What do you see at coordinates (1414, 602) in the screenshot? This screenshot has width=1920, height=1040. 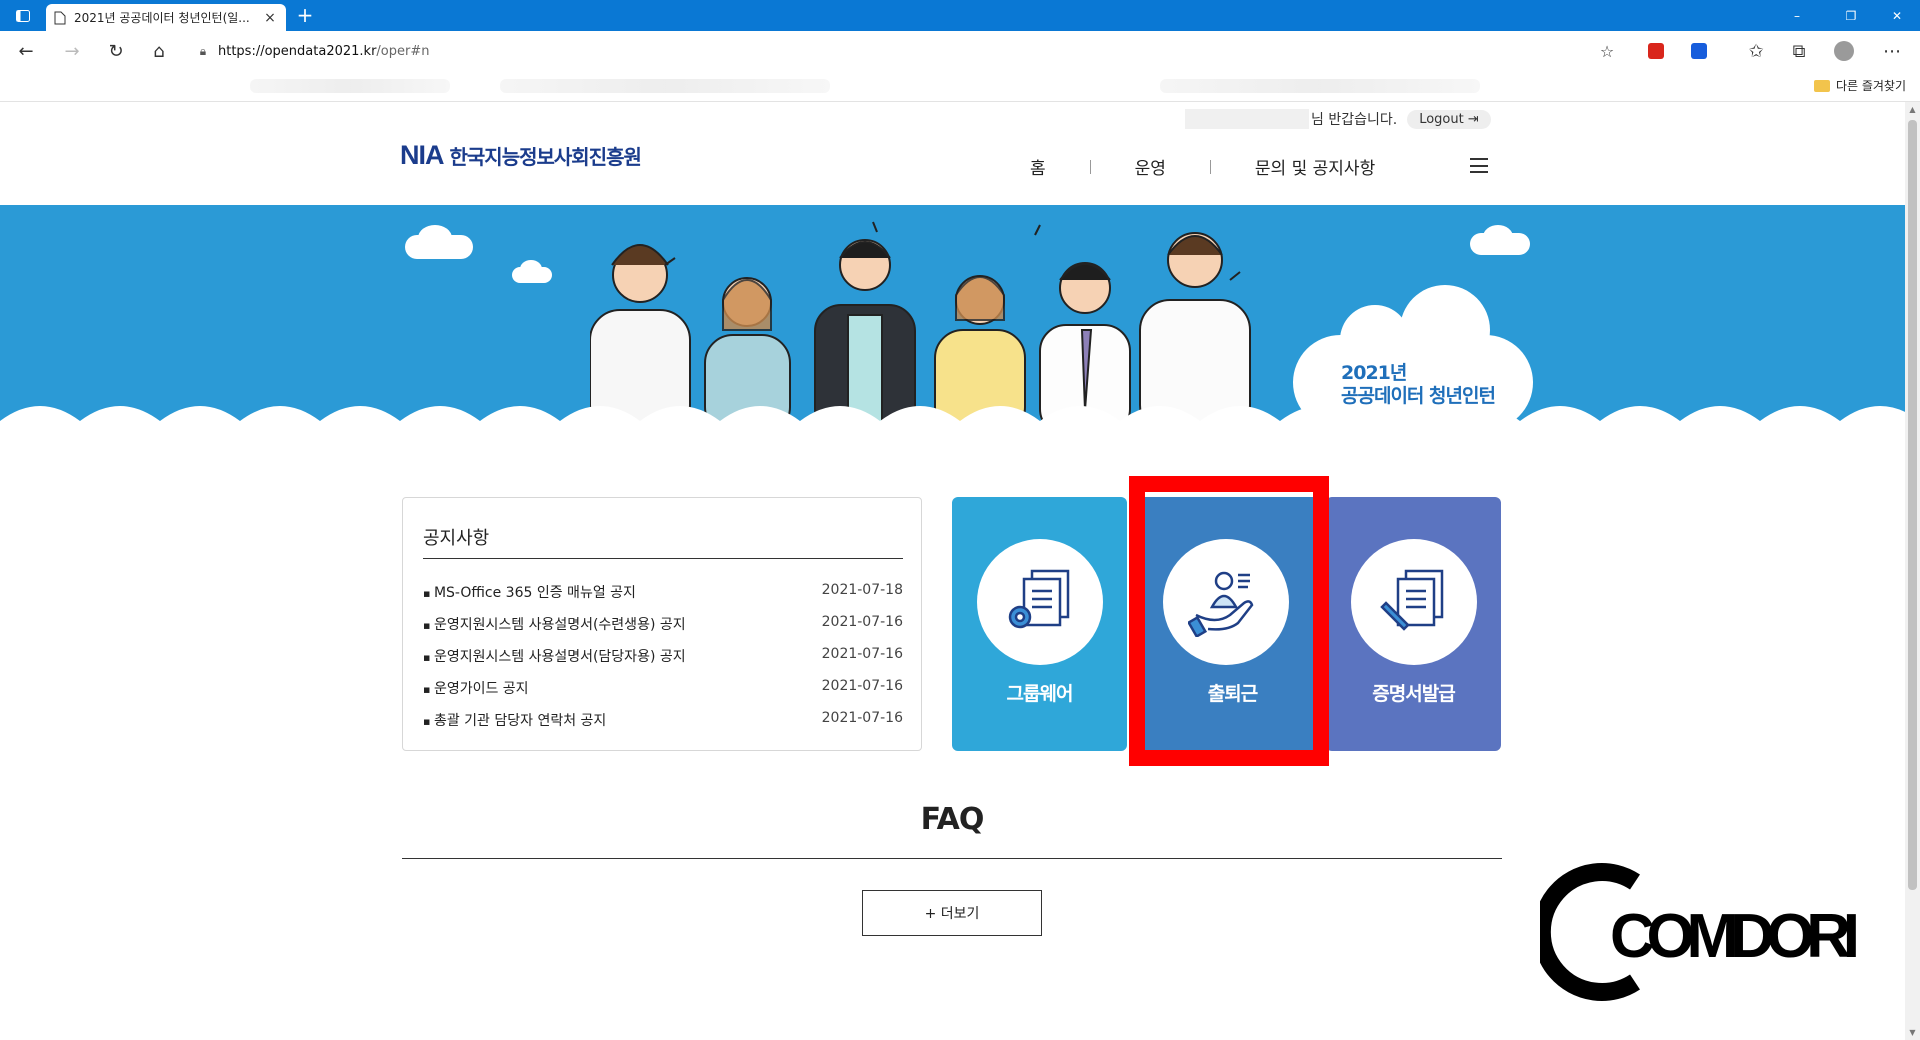 I see `certificate-pen-icon` at bounding box center [1414, 602].